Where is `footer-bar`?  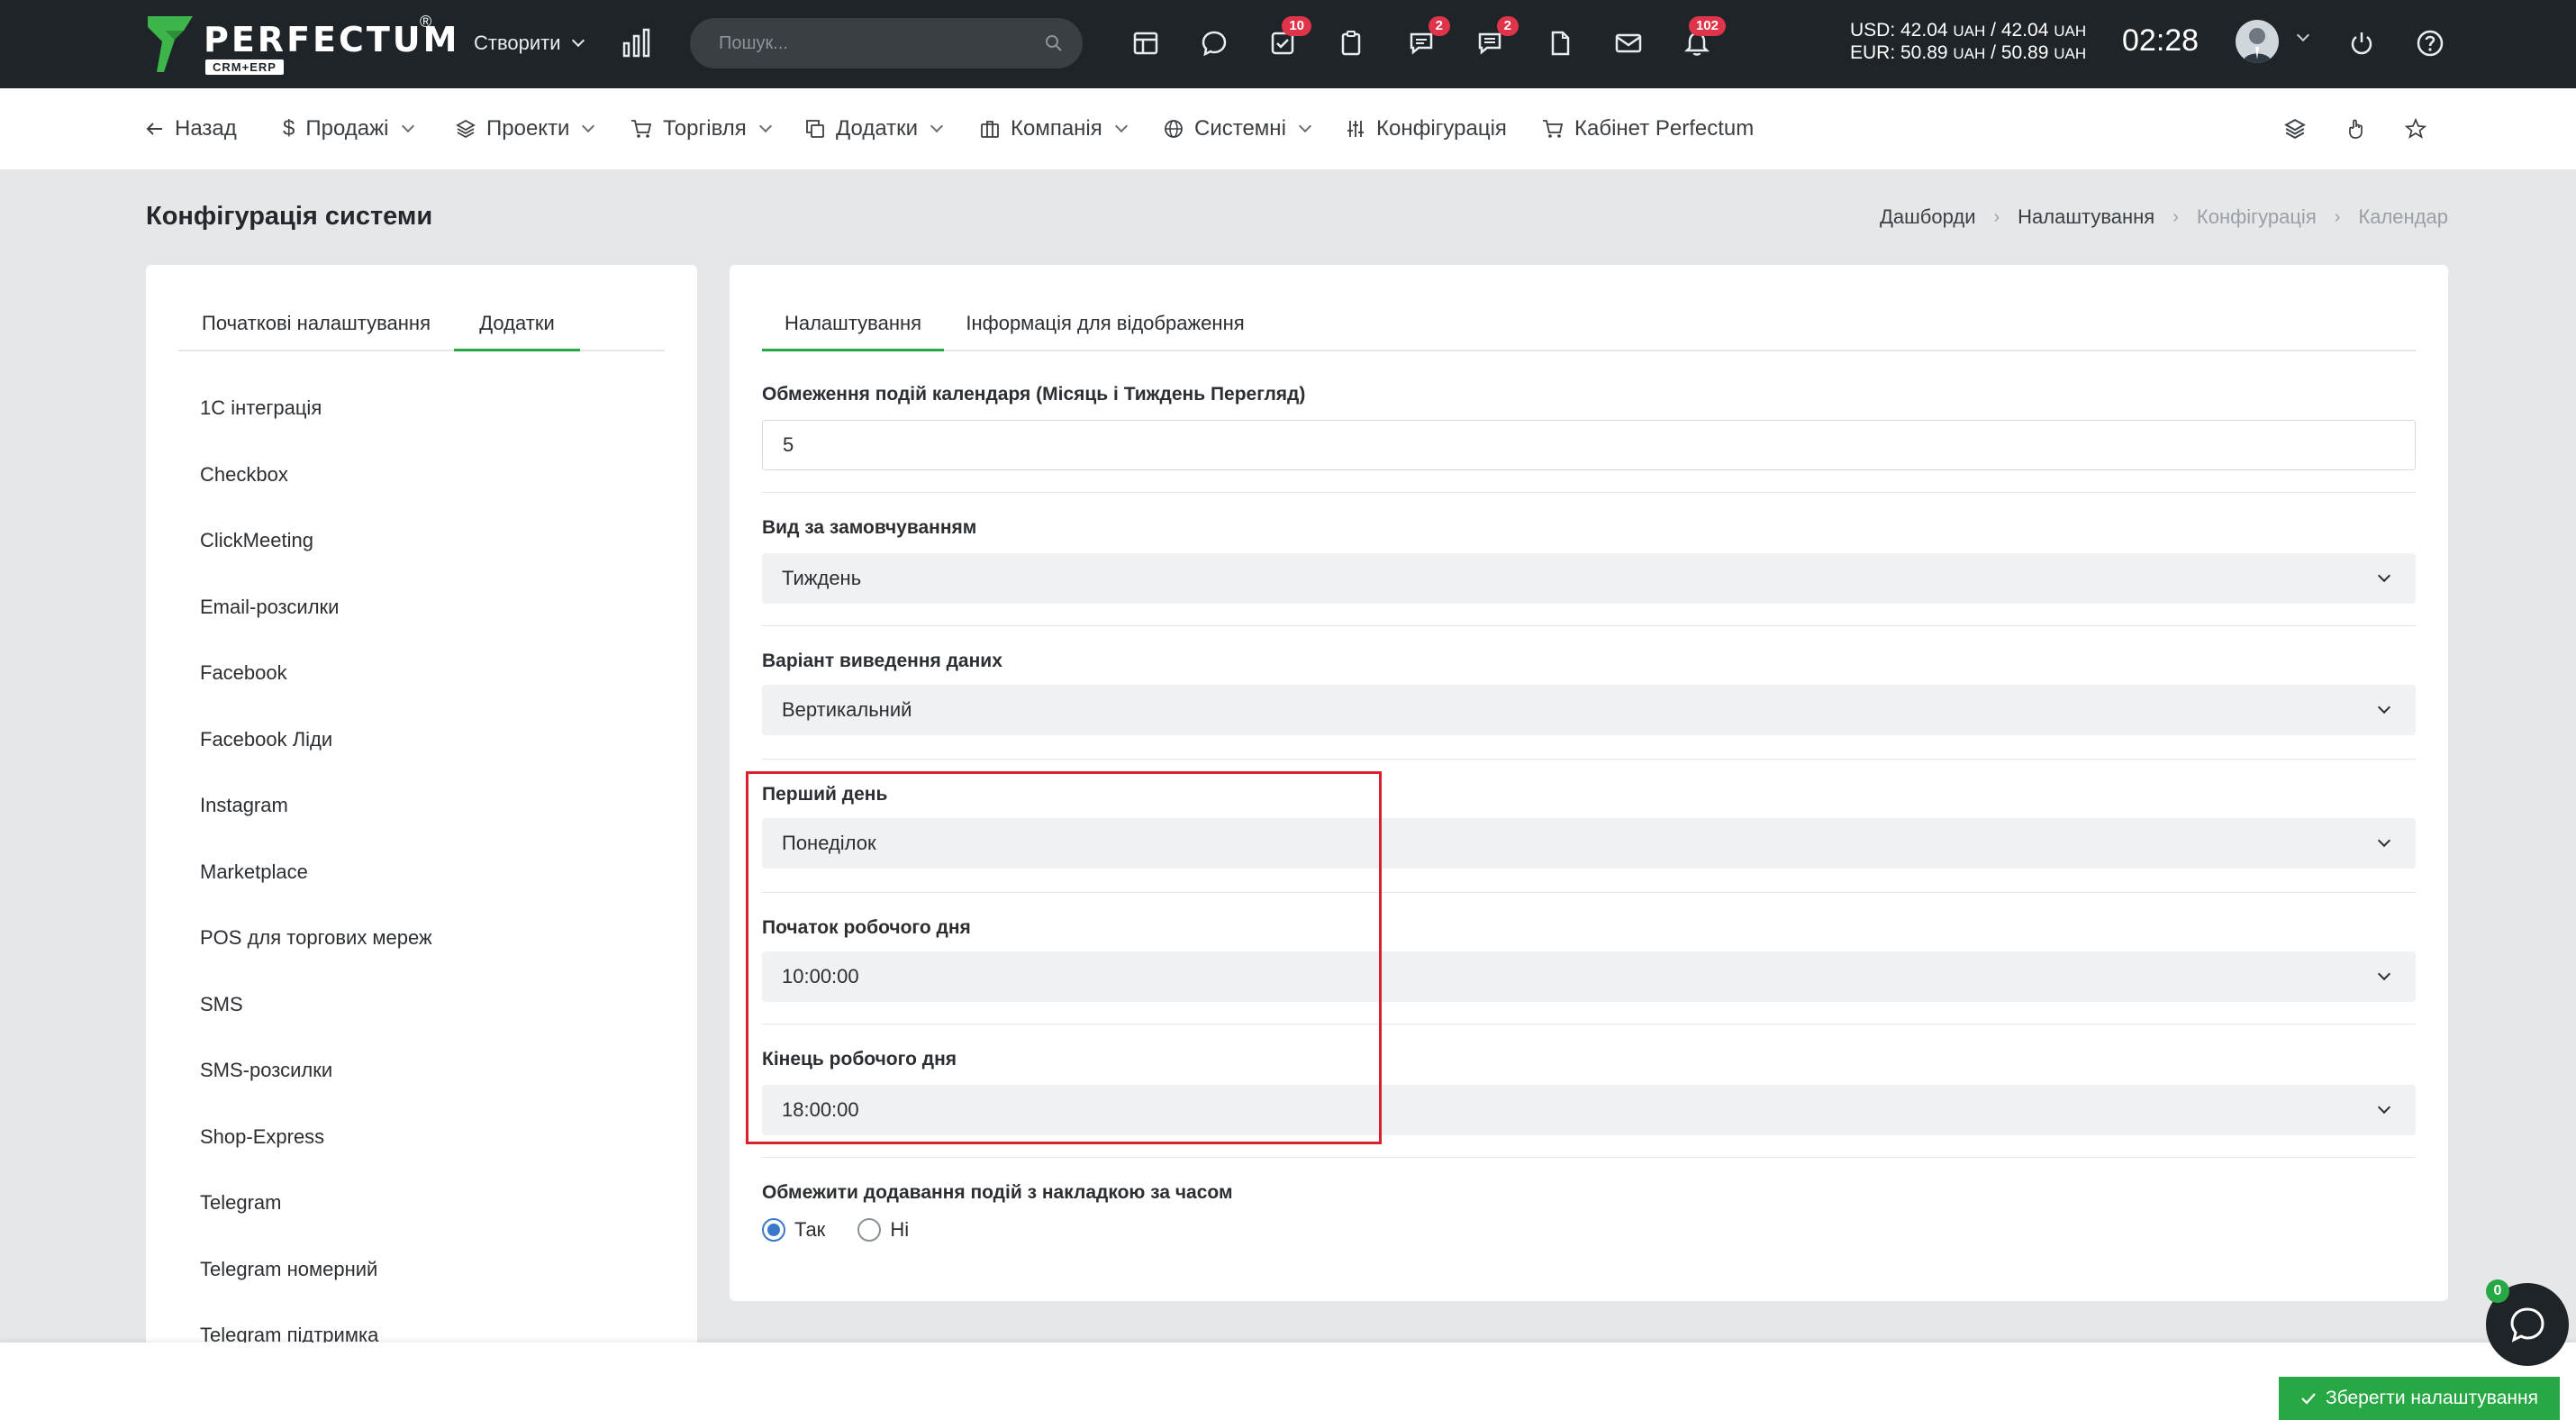
footer-bar is located at coordinates (1288, 1381).